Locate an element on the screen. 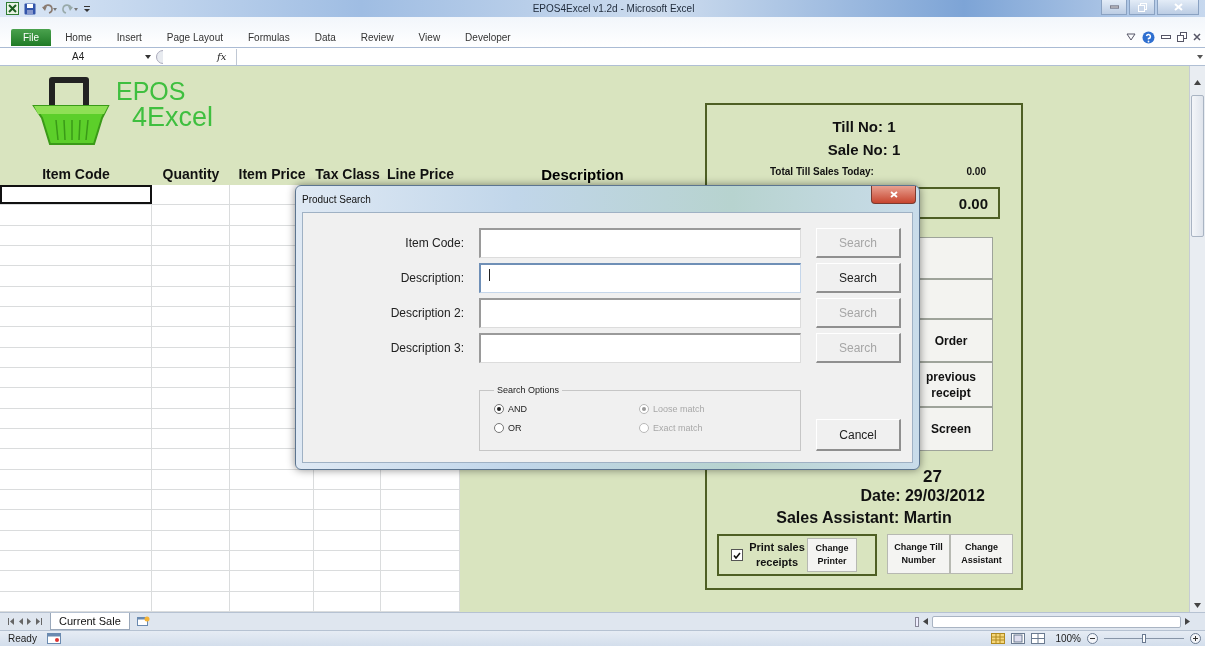 The image size is (1205, 646). zoom-slider is located at coordinates (1144, 638).